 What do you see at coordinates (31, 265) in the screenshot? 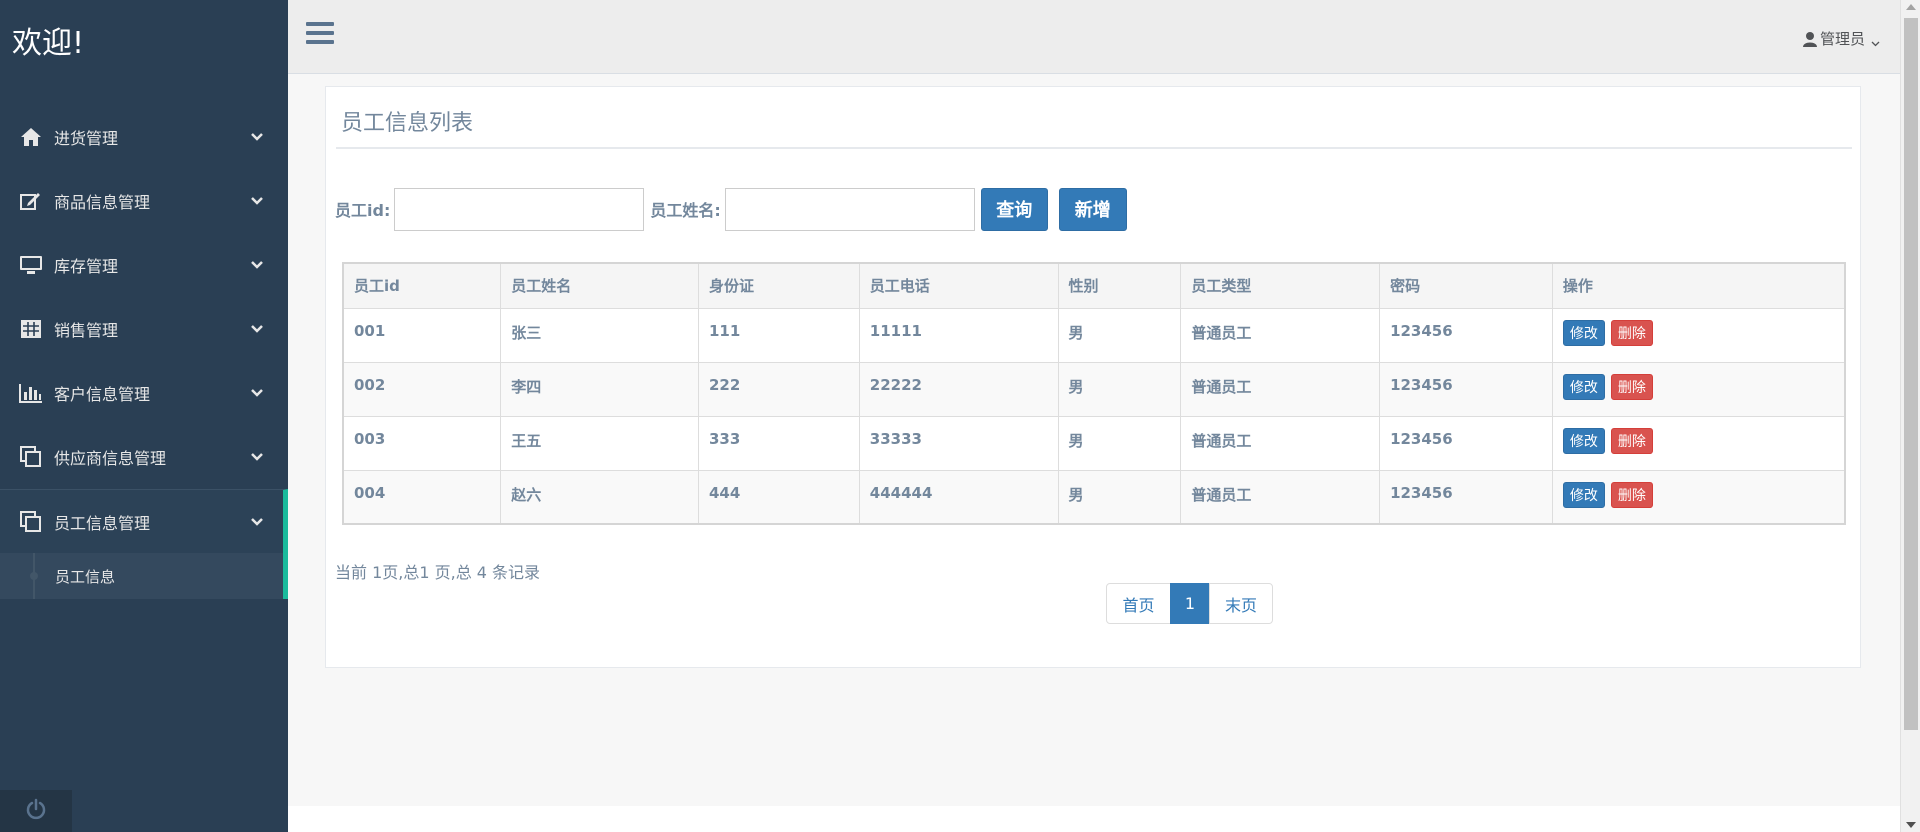
I see `monitor-icon` at bounding box center [31, 265].